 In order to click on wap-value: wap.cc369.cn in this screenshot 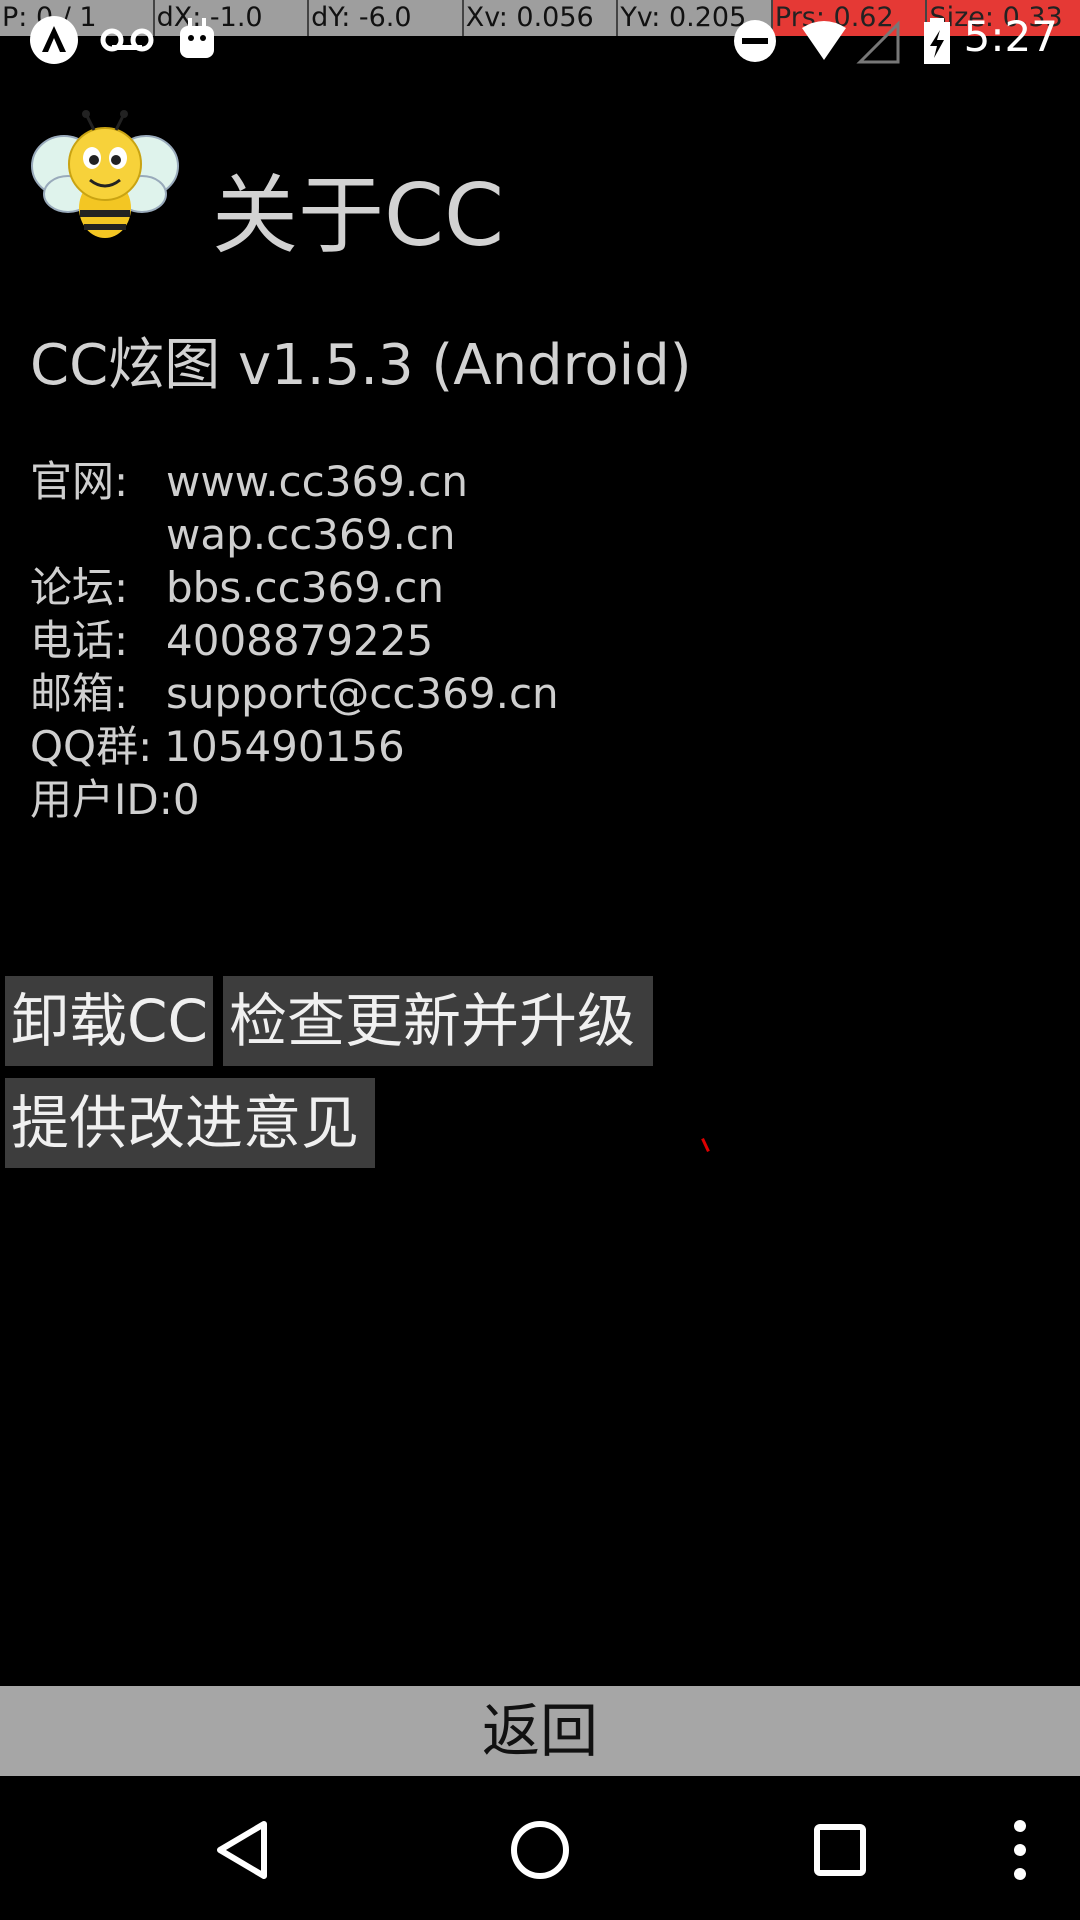, I will do `click(311, 534)`.